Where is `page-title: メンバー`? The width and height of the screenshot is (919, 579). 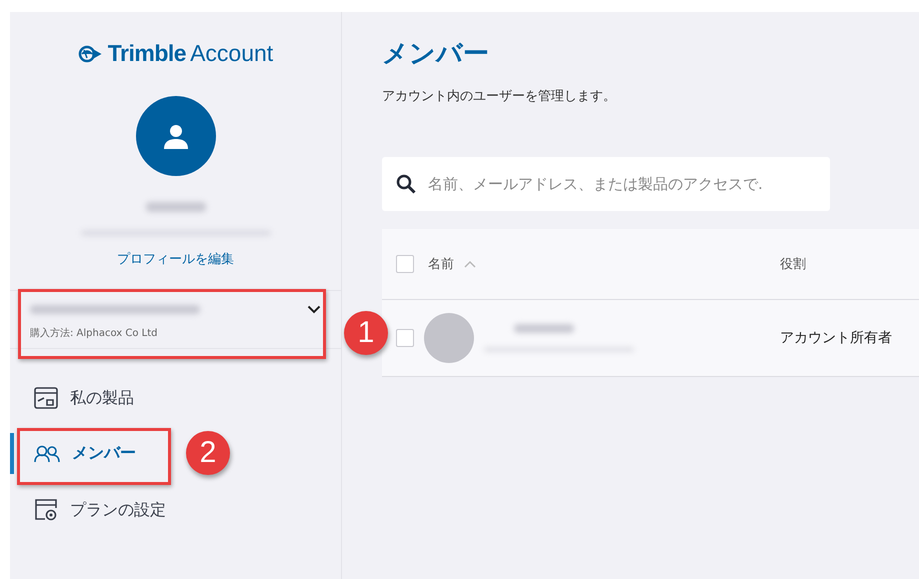
page-title: メンバー is located at coordinates (436, 54).